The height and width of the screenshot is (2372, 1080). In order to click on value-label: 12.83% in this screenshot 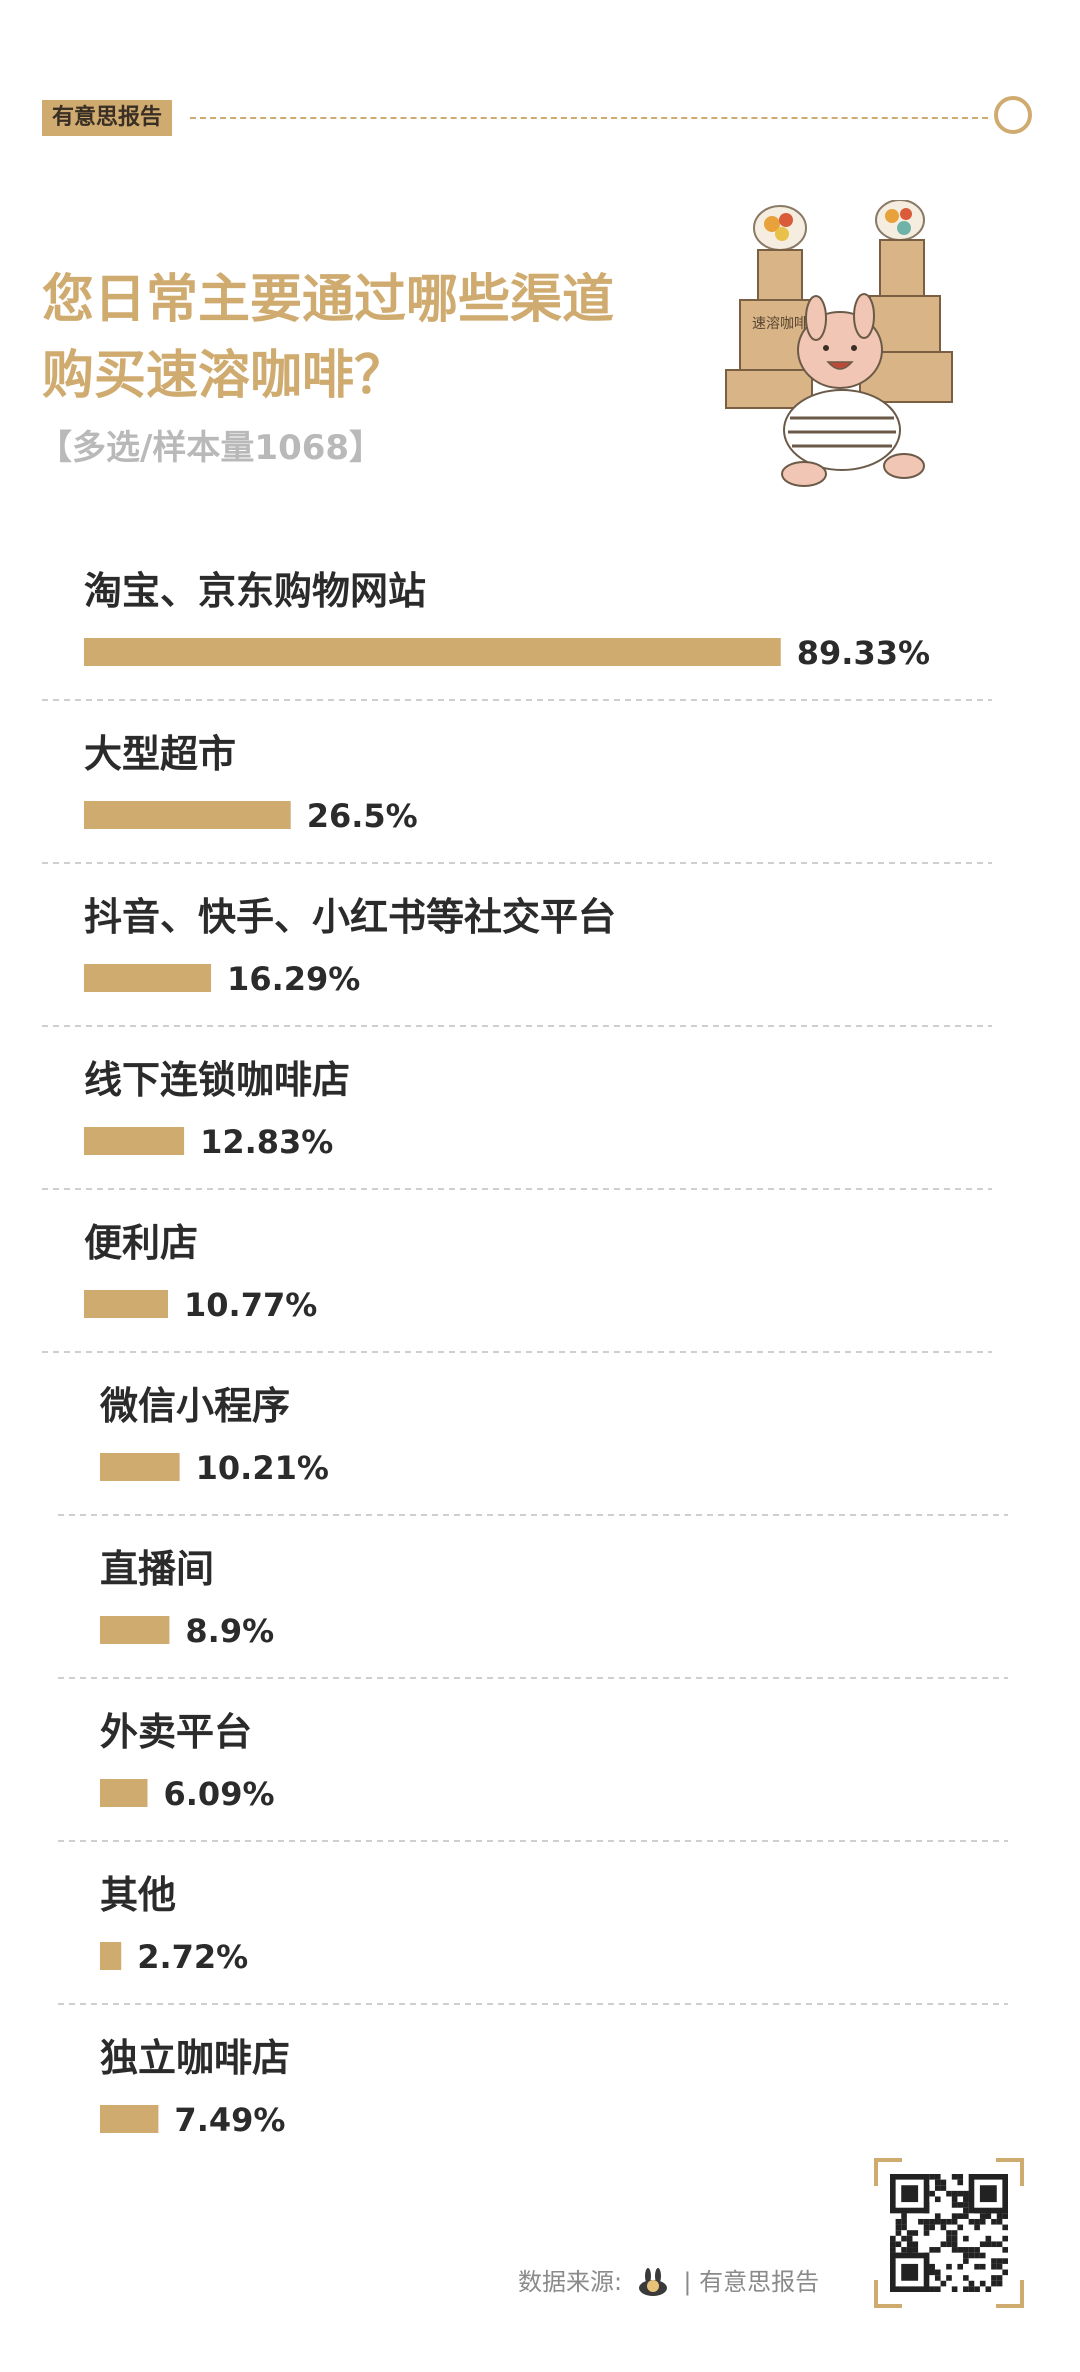, I will do `click(266, 1142)`.